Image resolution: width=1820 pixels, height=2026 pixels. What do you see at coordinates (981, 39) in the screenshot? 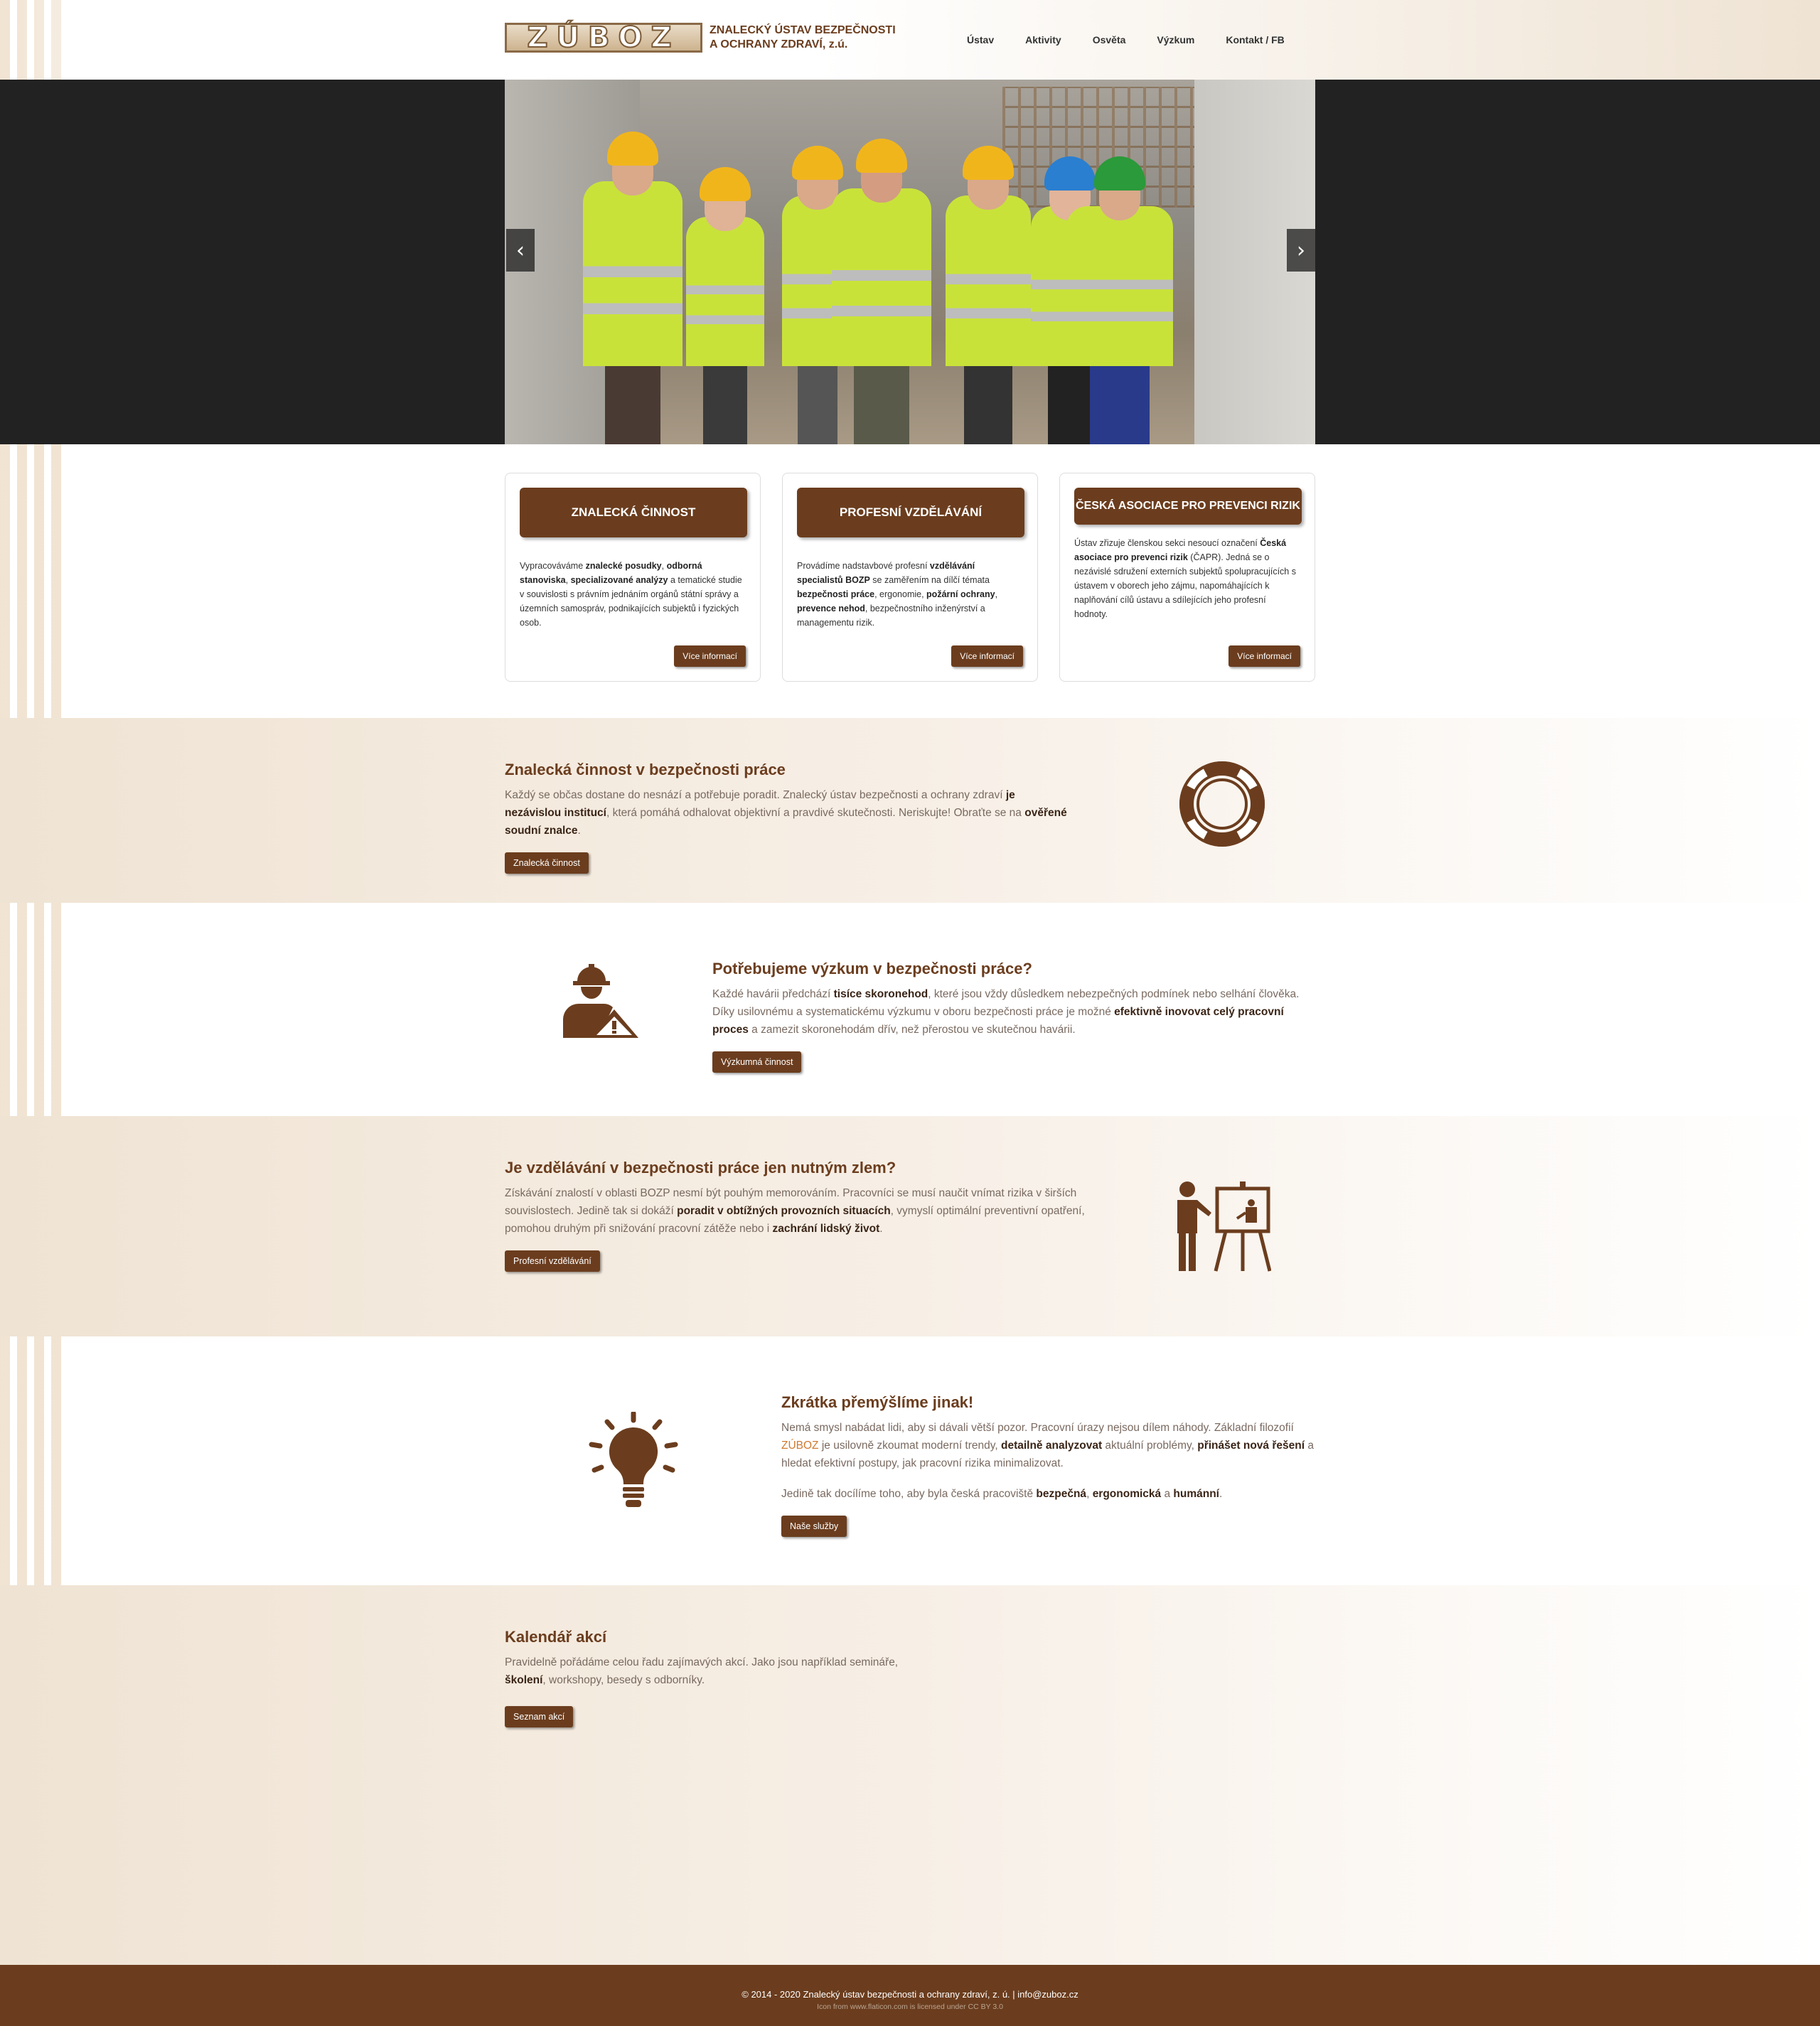
I see `nav-ustav: Ústav` at bounding box center [981, 39].